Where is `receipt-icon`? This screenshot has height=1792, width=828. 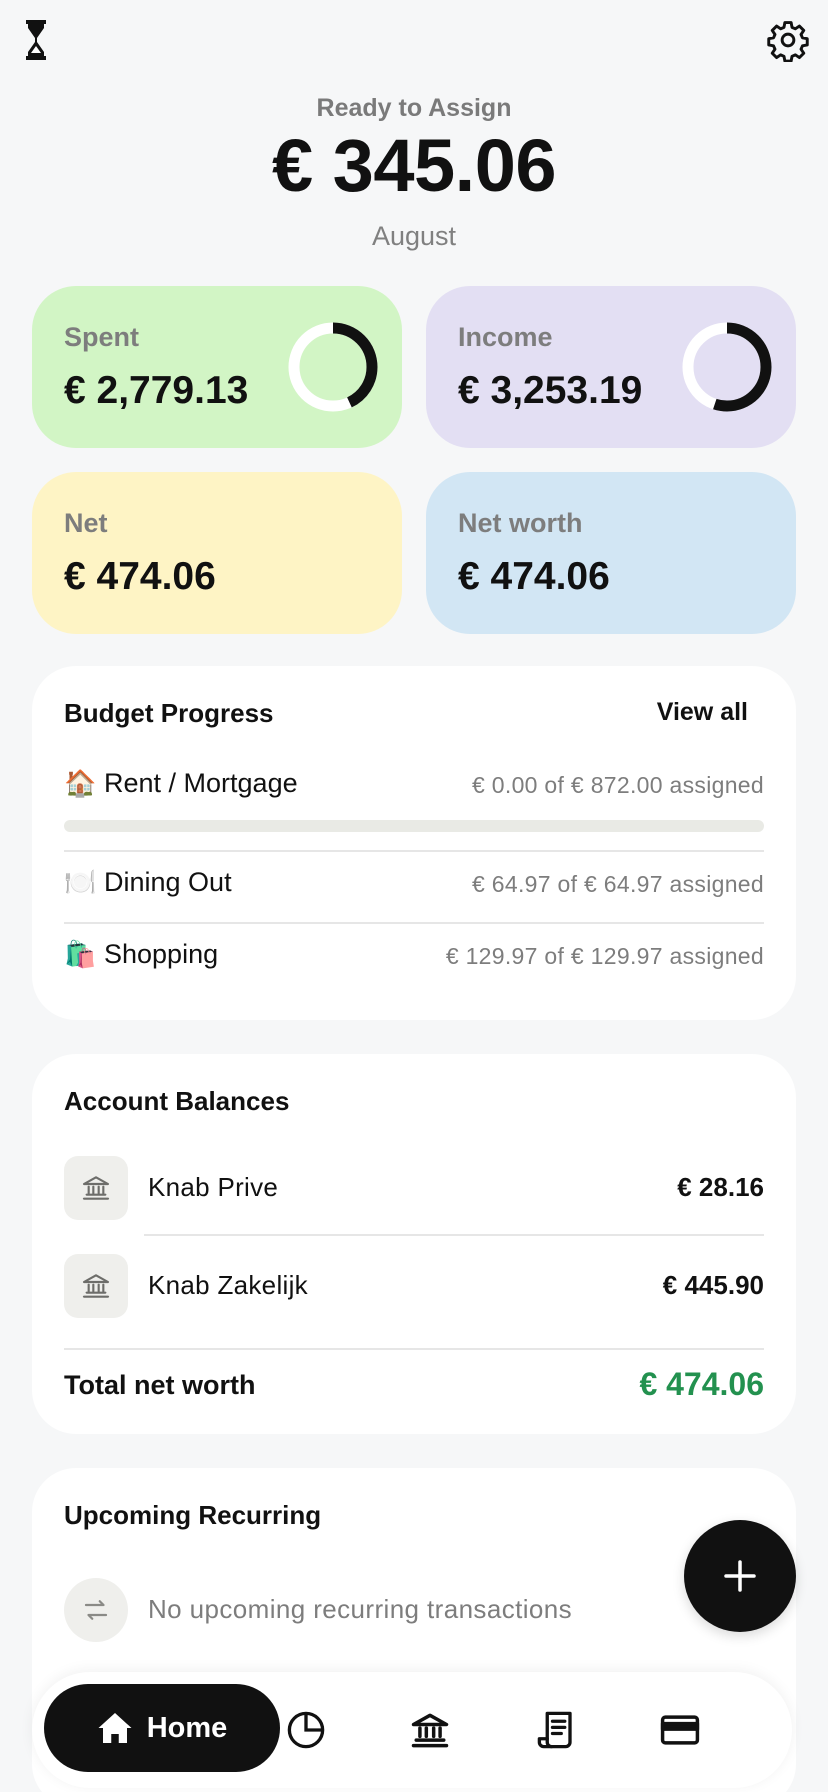
receipt-icon is located at coordinates (554, 1730).